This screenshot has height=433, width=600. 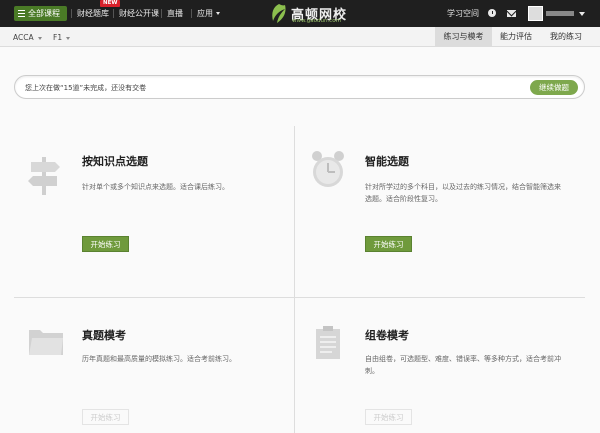 What do you see at coordinates (463, 193) in the screenshot?
I see `card-desc-smart-select: 针对所学过的多个科目，以及过去的练习情况，结合智能筛选来选题。适合阶段性复习。` at bounding box center [463, 193].